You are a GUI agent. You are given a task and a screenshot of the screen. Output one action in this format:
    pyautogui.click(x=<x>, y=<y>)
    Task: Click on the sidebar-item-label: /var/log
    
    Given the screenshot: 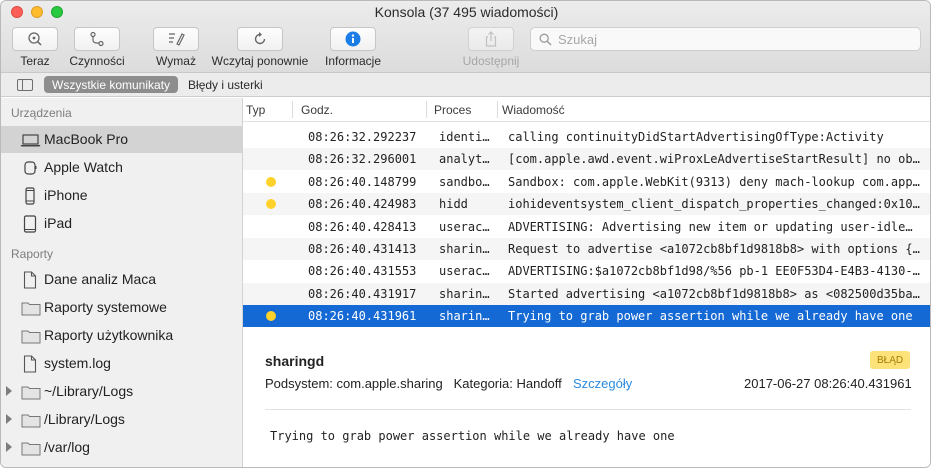 What is the action you would take?
    pyautogui.click(x=67, y=447)
    